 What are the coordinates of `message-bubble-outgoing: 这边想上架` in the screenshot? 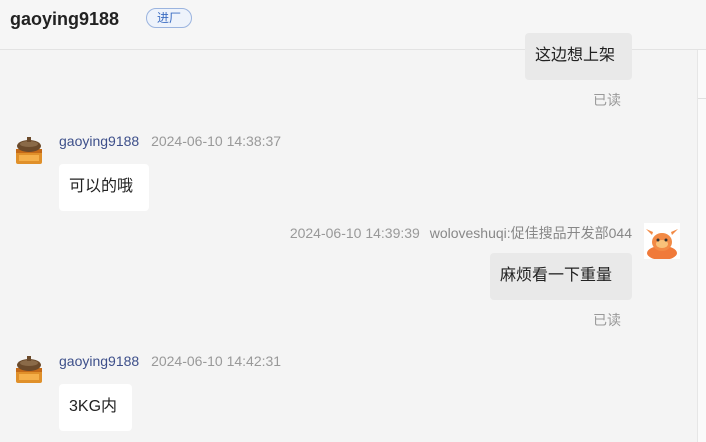 It's located at (578, 56).